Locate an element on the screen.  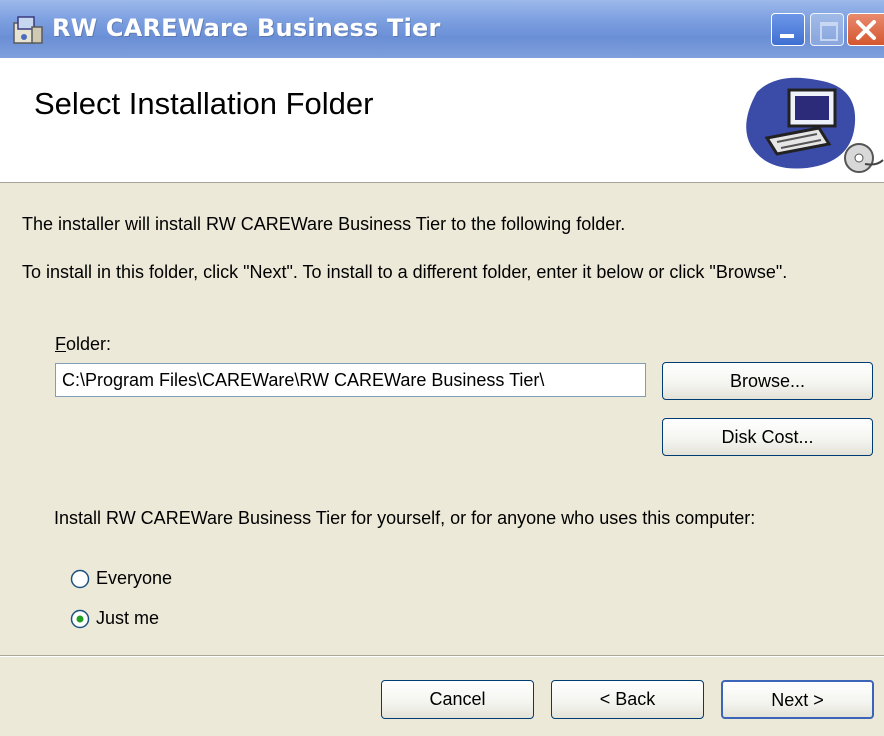
radio-label-everyone: Everyone is located at coordinates (134, 578).